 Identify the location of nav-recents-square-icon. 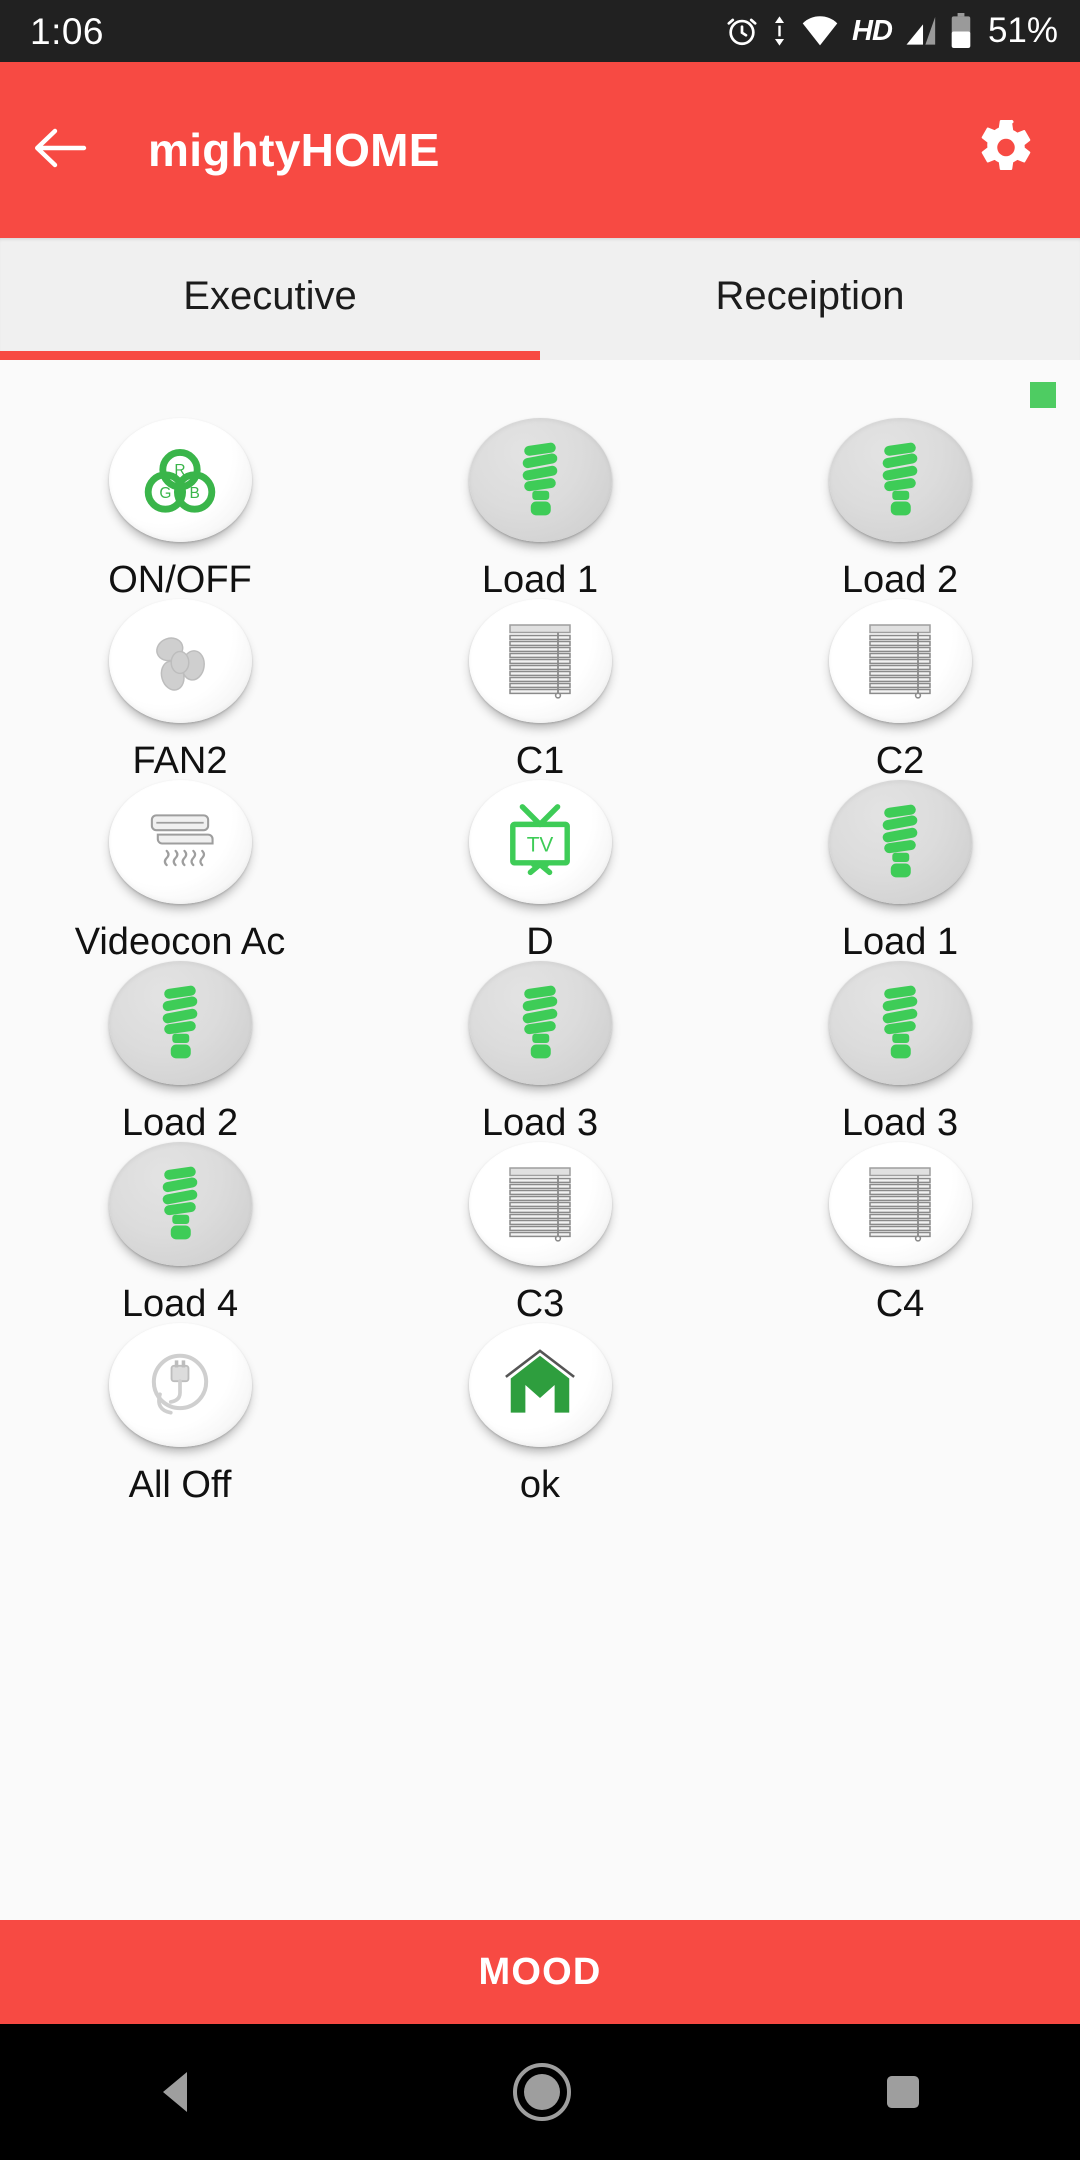
(903, 2092).